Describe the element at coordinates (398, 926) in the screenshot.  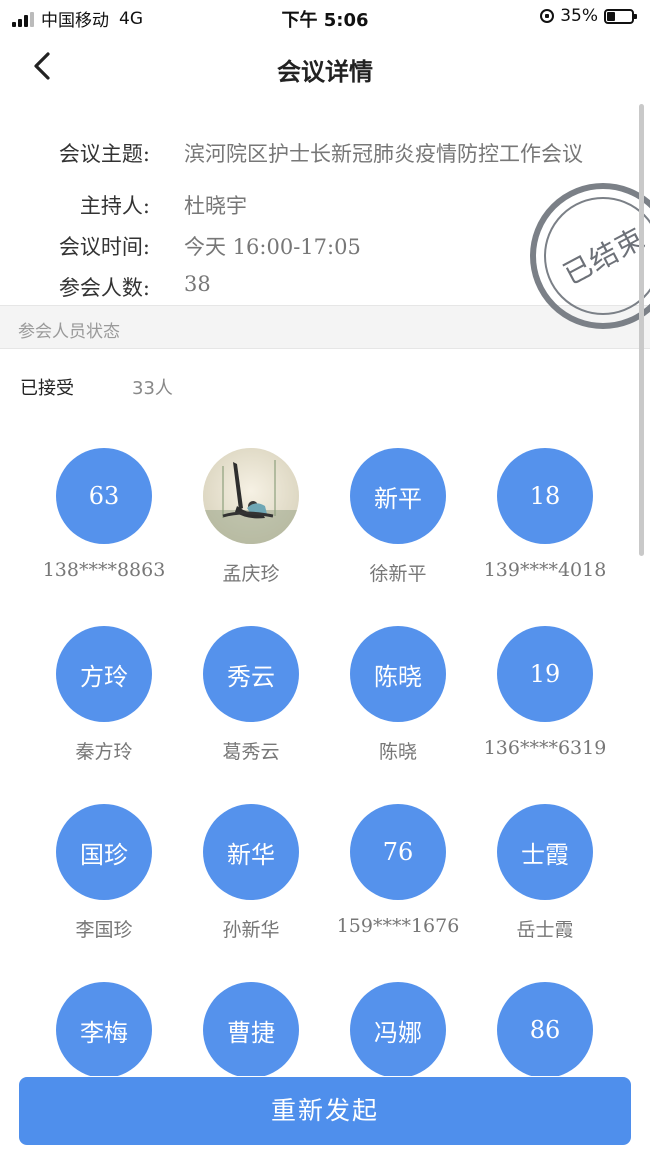
I see `attendee-name: 159****1676` at that location.